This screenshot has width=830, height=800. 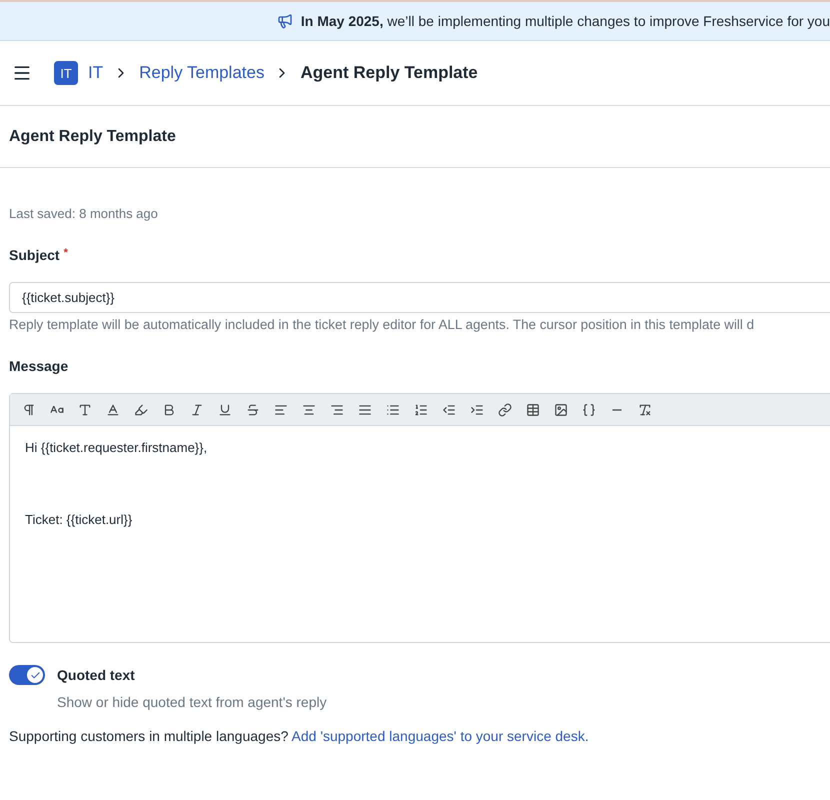 I want to click on image-icon, so click(x=561, y=409).